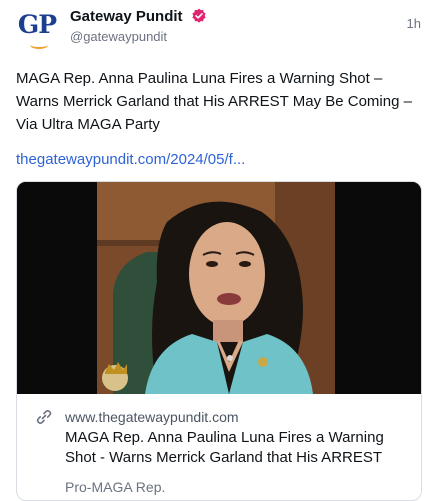  What do you see at coordinates (39, 45) in the screenshot?
I see `avatar-swoosh-decoration` at bounding box center [39, 45].